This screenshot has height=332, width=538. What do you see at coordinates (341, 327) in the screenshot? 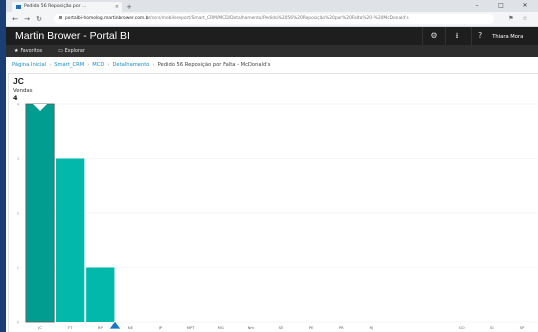
I see `x-tick-label: PR` at bounding box center [341, 327].